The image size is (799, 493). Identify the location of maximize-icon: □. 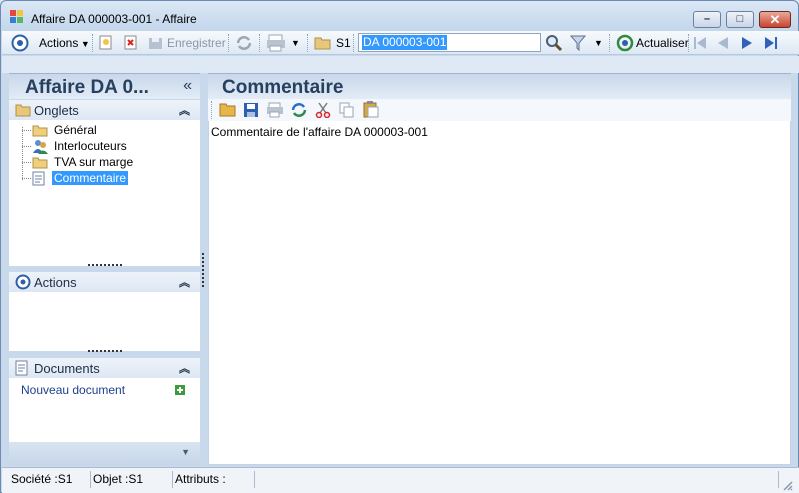
(740, 19).